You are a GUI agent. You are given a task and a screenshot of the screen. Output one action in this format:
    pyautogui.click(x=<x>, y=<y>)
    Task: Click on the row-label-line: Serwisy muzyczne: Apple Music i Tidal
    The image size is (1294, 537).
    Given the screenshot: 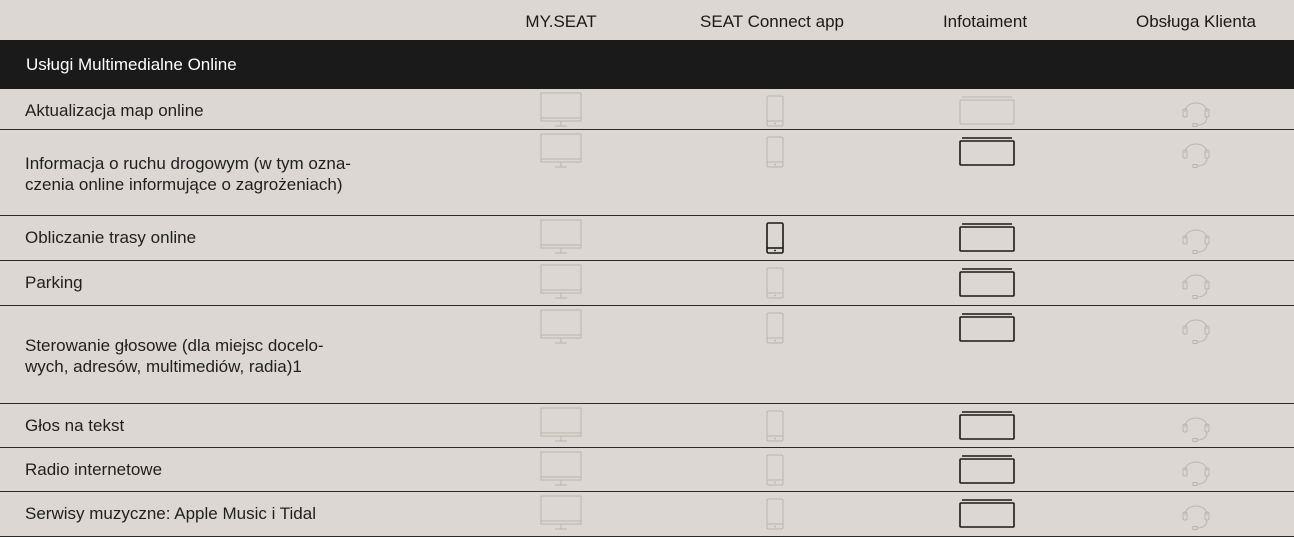 What is the action you would take?
    pyautogui.click(x=170, y=513)
    